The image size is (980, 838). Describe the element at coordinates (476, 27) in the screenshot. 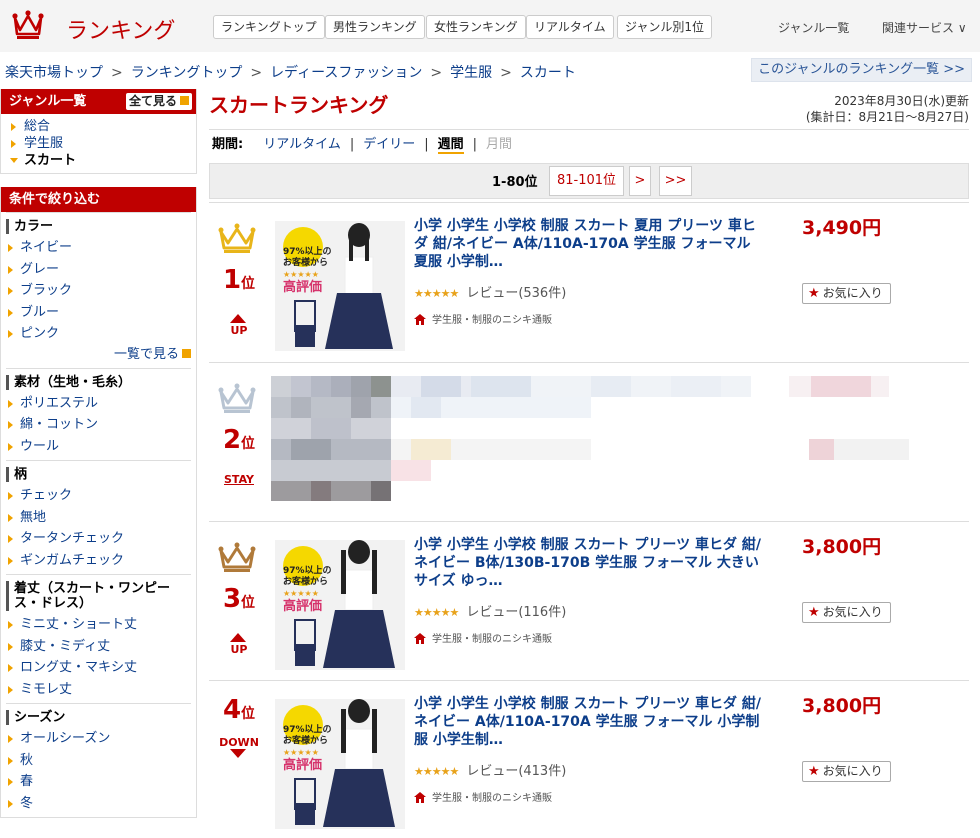

I see `nav-women-ranking: 女性ランキング` at that location.